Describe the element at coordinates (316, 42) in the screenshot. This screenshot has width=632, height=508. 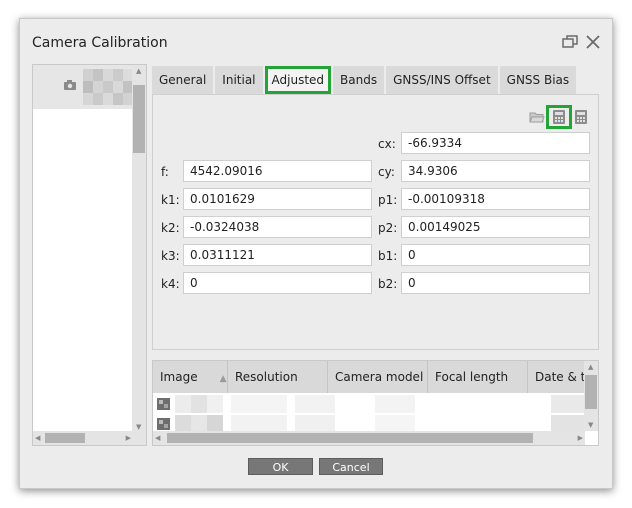
I see `title-bar: Camera Calibration` at that location.